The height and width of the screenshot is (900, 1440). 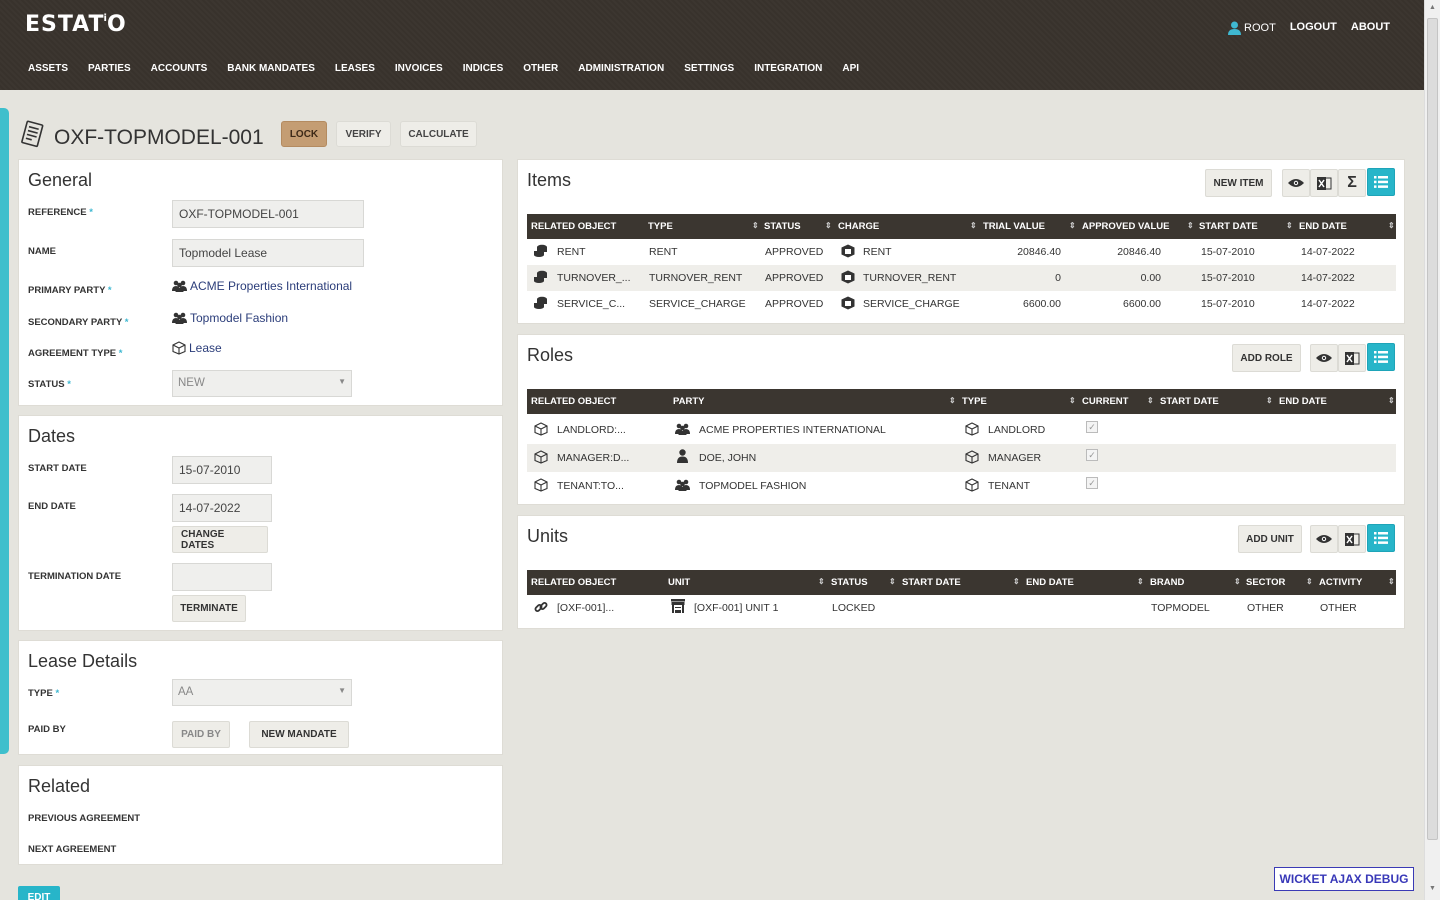 I want to click on new-mandate-button: NEW MANDATE, so click(x=299, y=734).